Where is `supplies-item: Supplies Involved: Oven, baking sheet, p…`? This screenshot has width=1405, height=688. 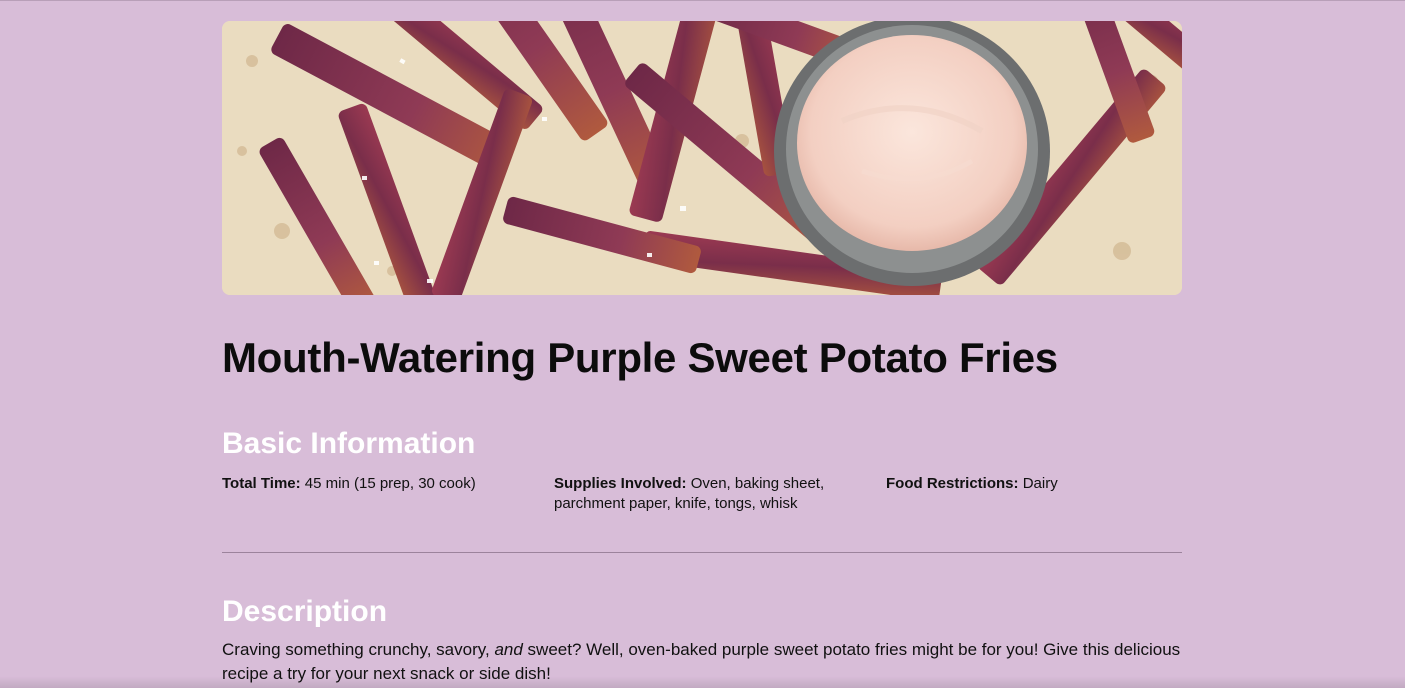 supplies-item: Supplies Involved: Oven, baking sheet, p… is located at coordinates (720, 494).